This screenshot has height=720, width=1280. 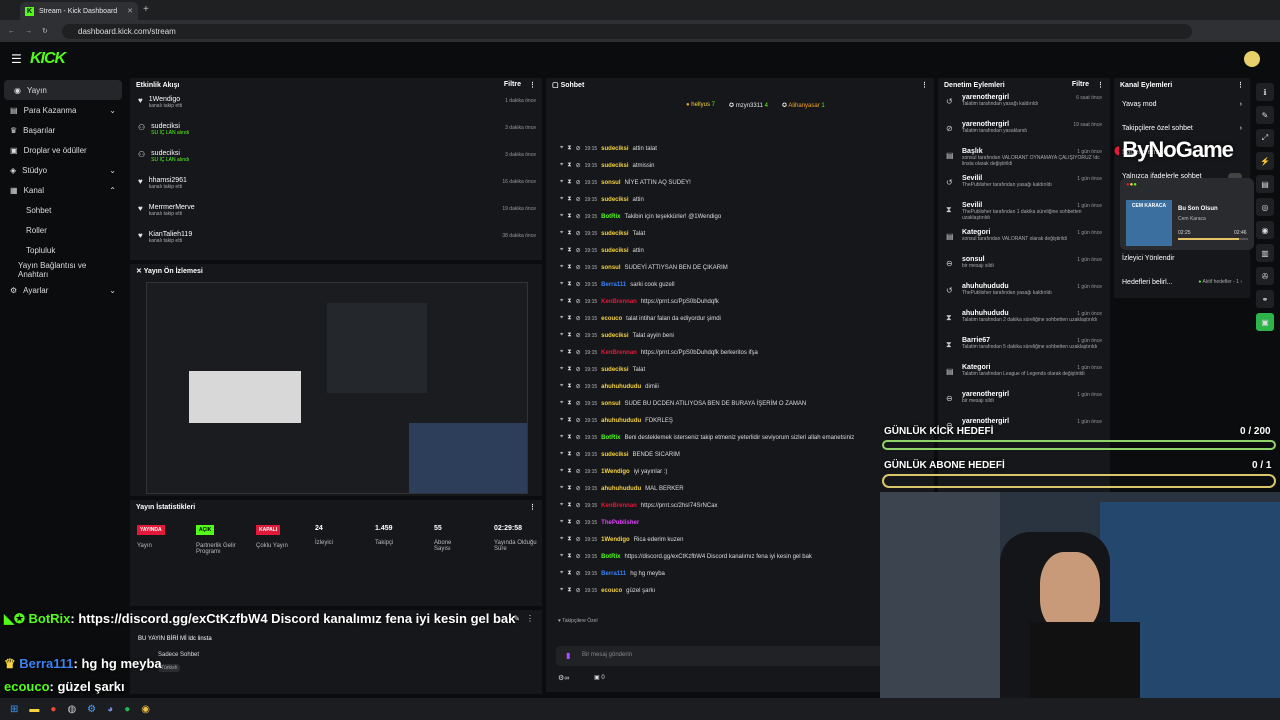 I want to click on discord-icon: ◕, so click(x=110, y=709).